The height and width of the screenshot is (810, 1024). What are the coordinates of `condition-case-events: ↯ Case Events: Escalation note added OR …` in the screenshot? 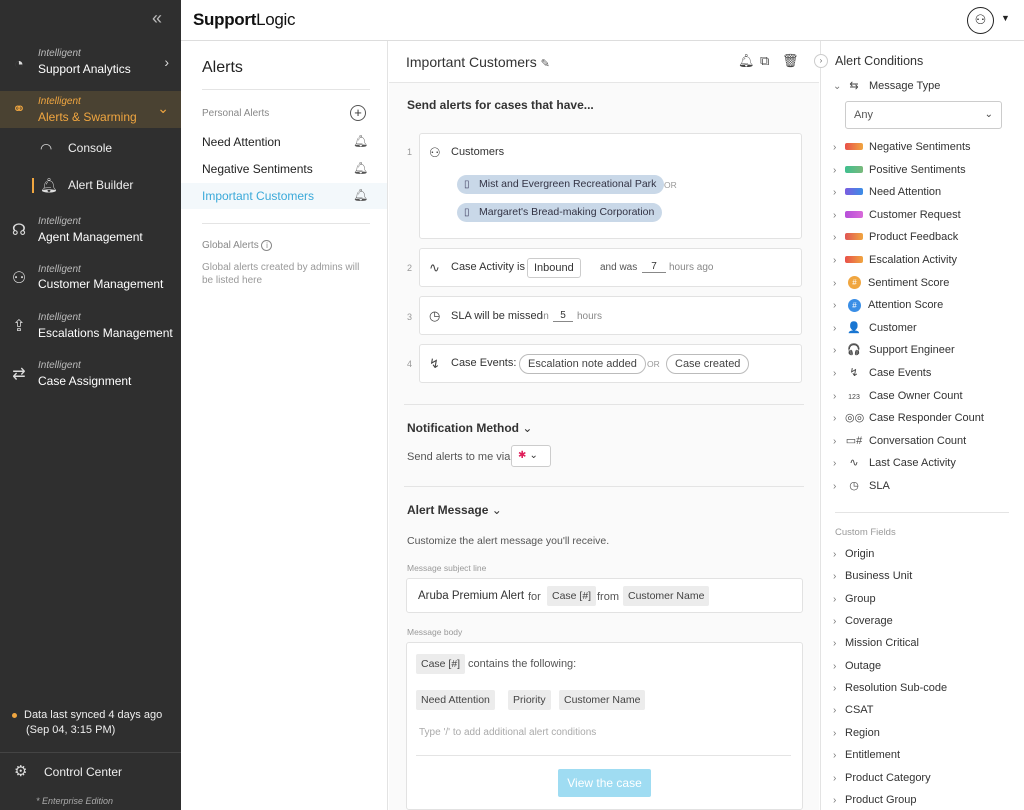 It's located at (610, 363).